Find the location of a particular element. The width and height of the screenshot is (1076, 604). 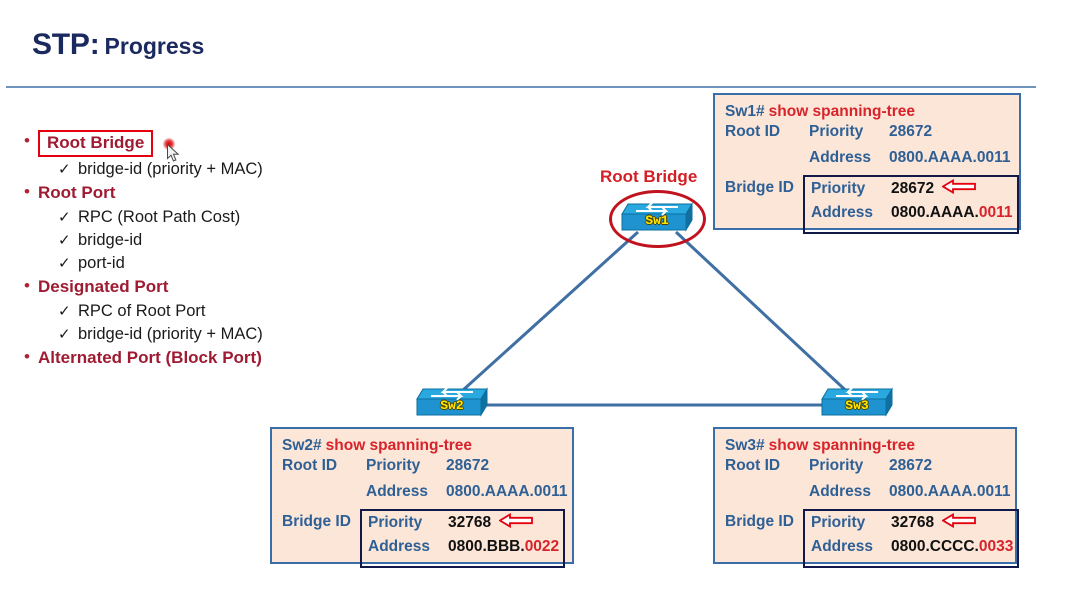

switch-node-sw2: Sw2 is located at coordinates (452, 402).